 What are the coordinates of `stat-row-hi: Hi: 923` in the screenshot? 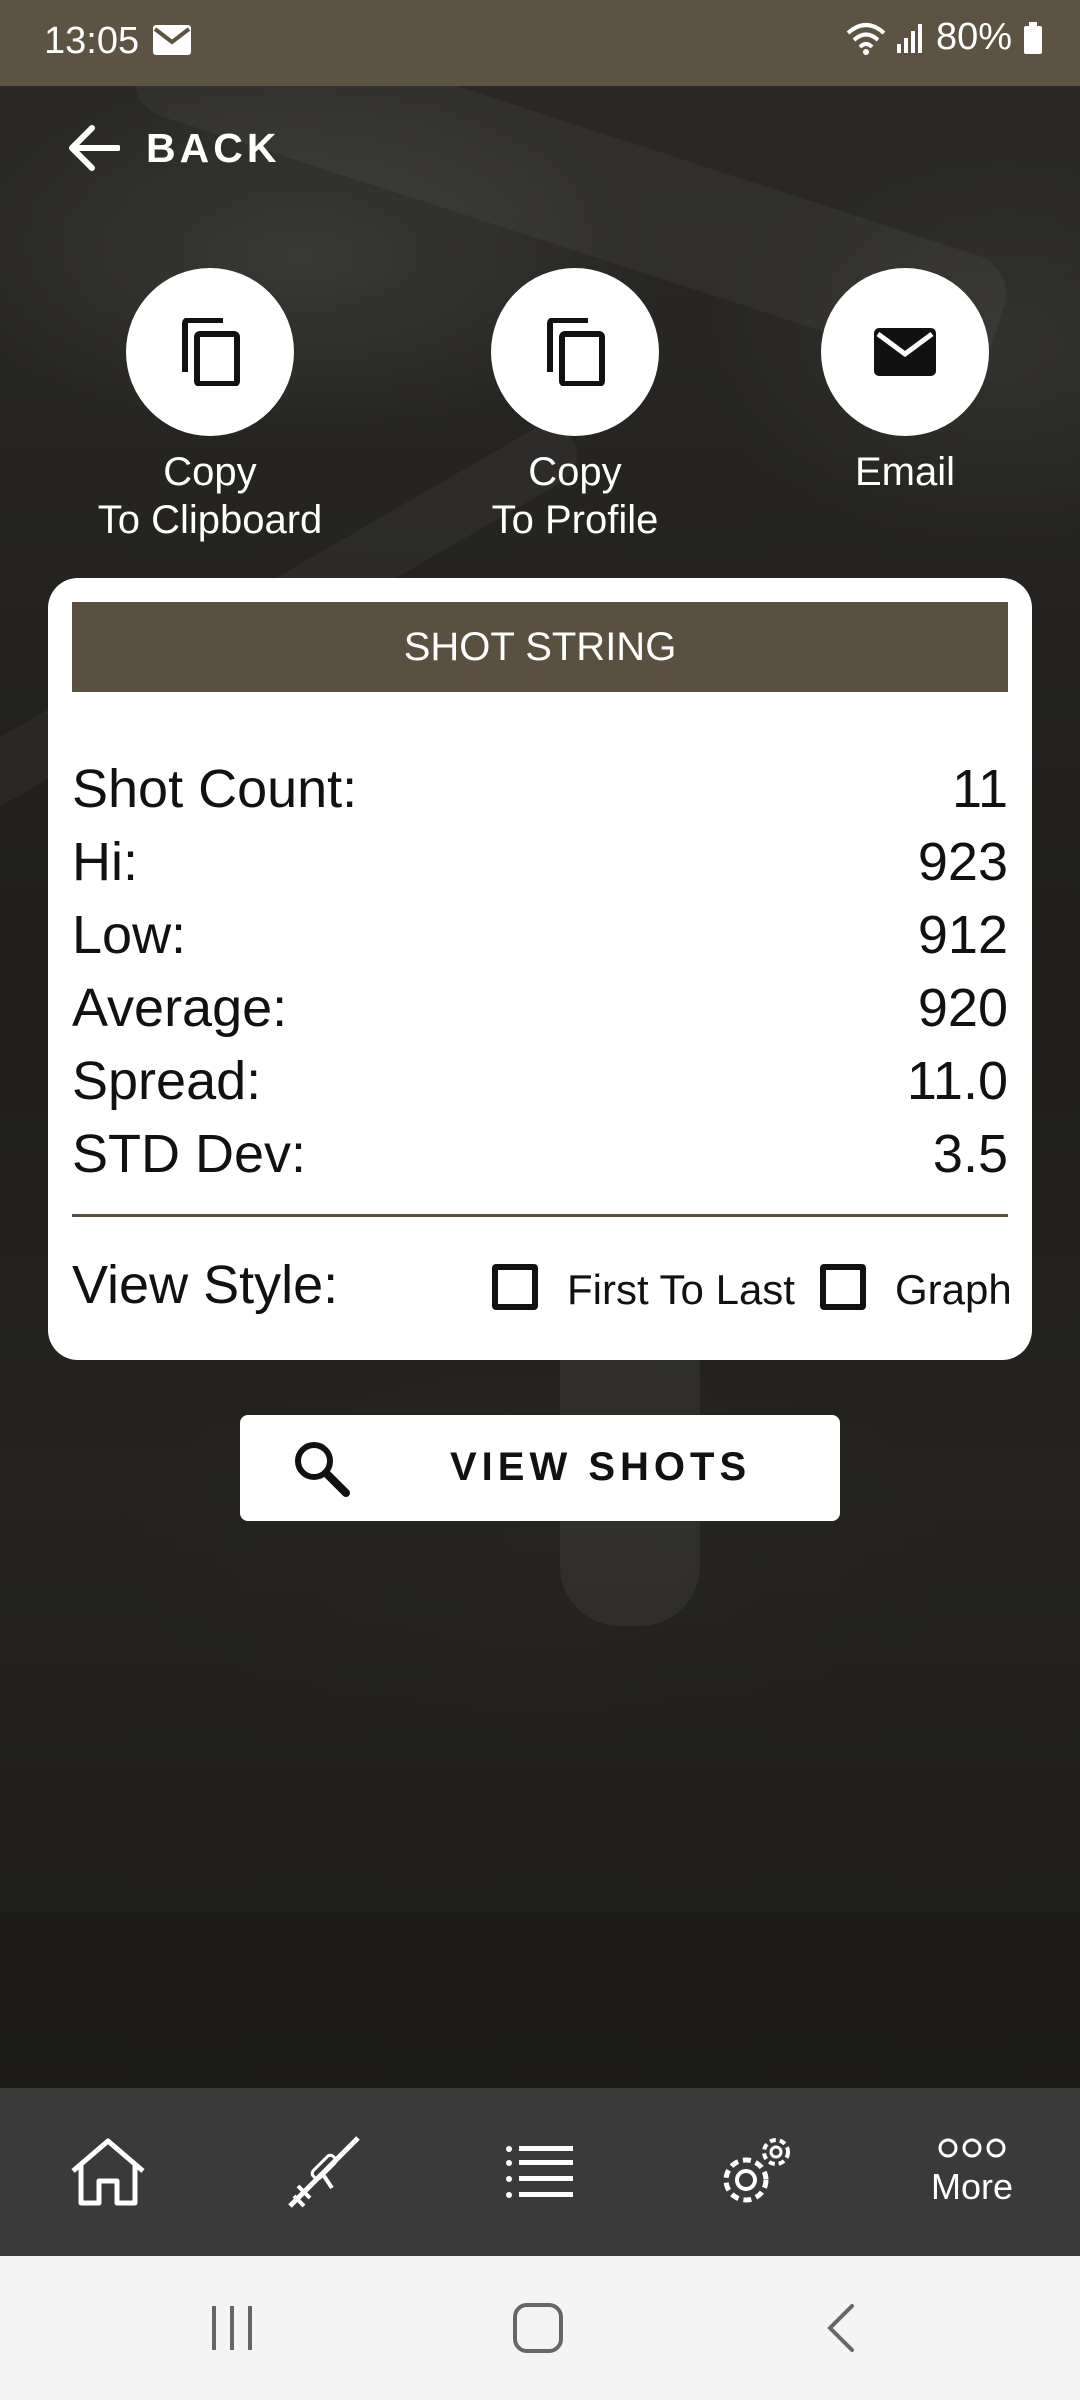 It's located at (540, 862).